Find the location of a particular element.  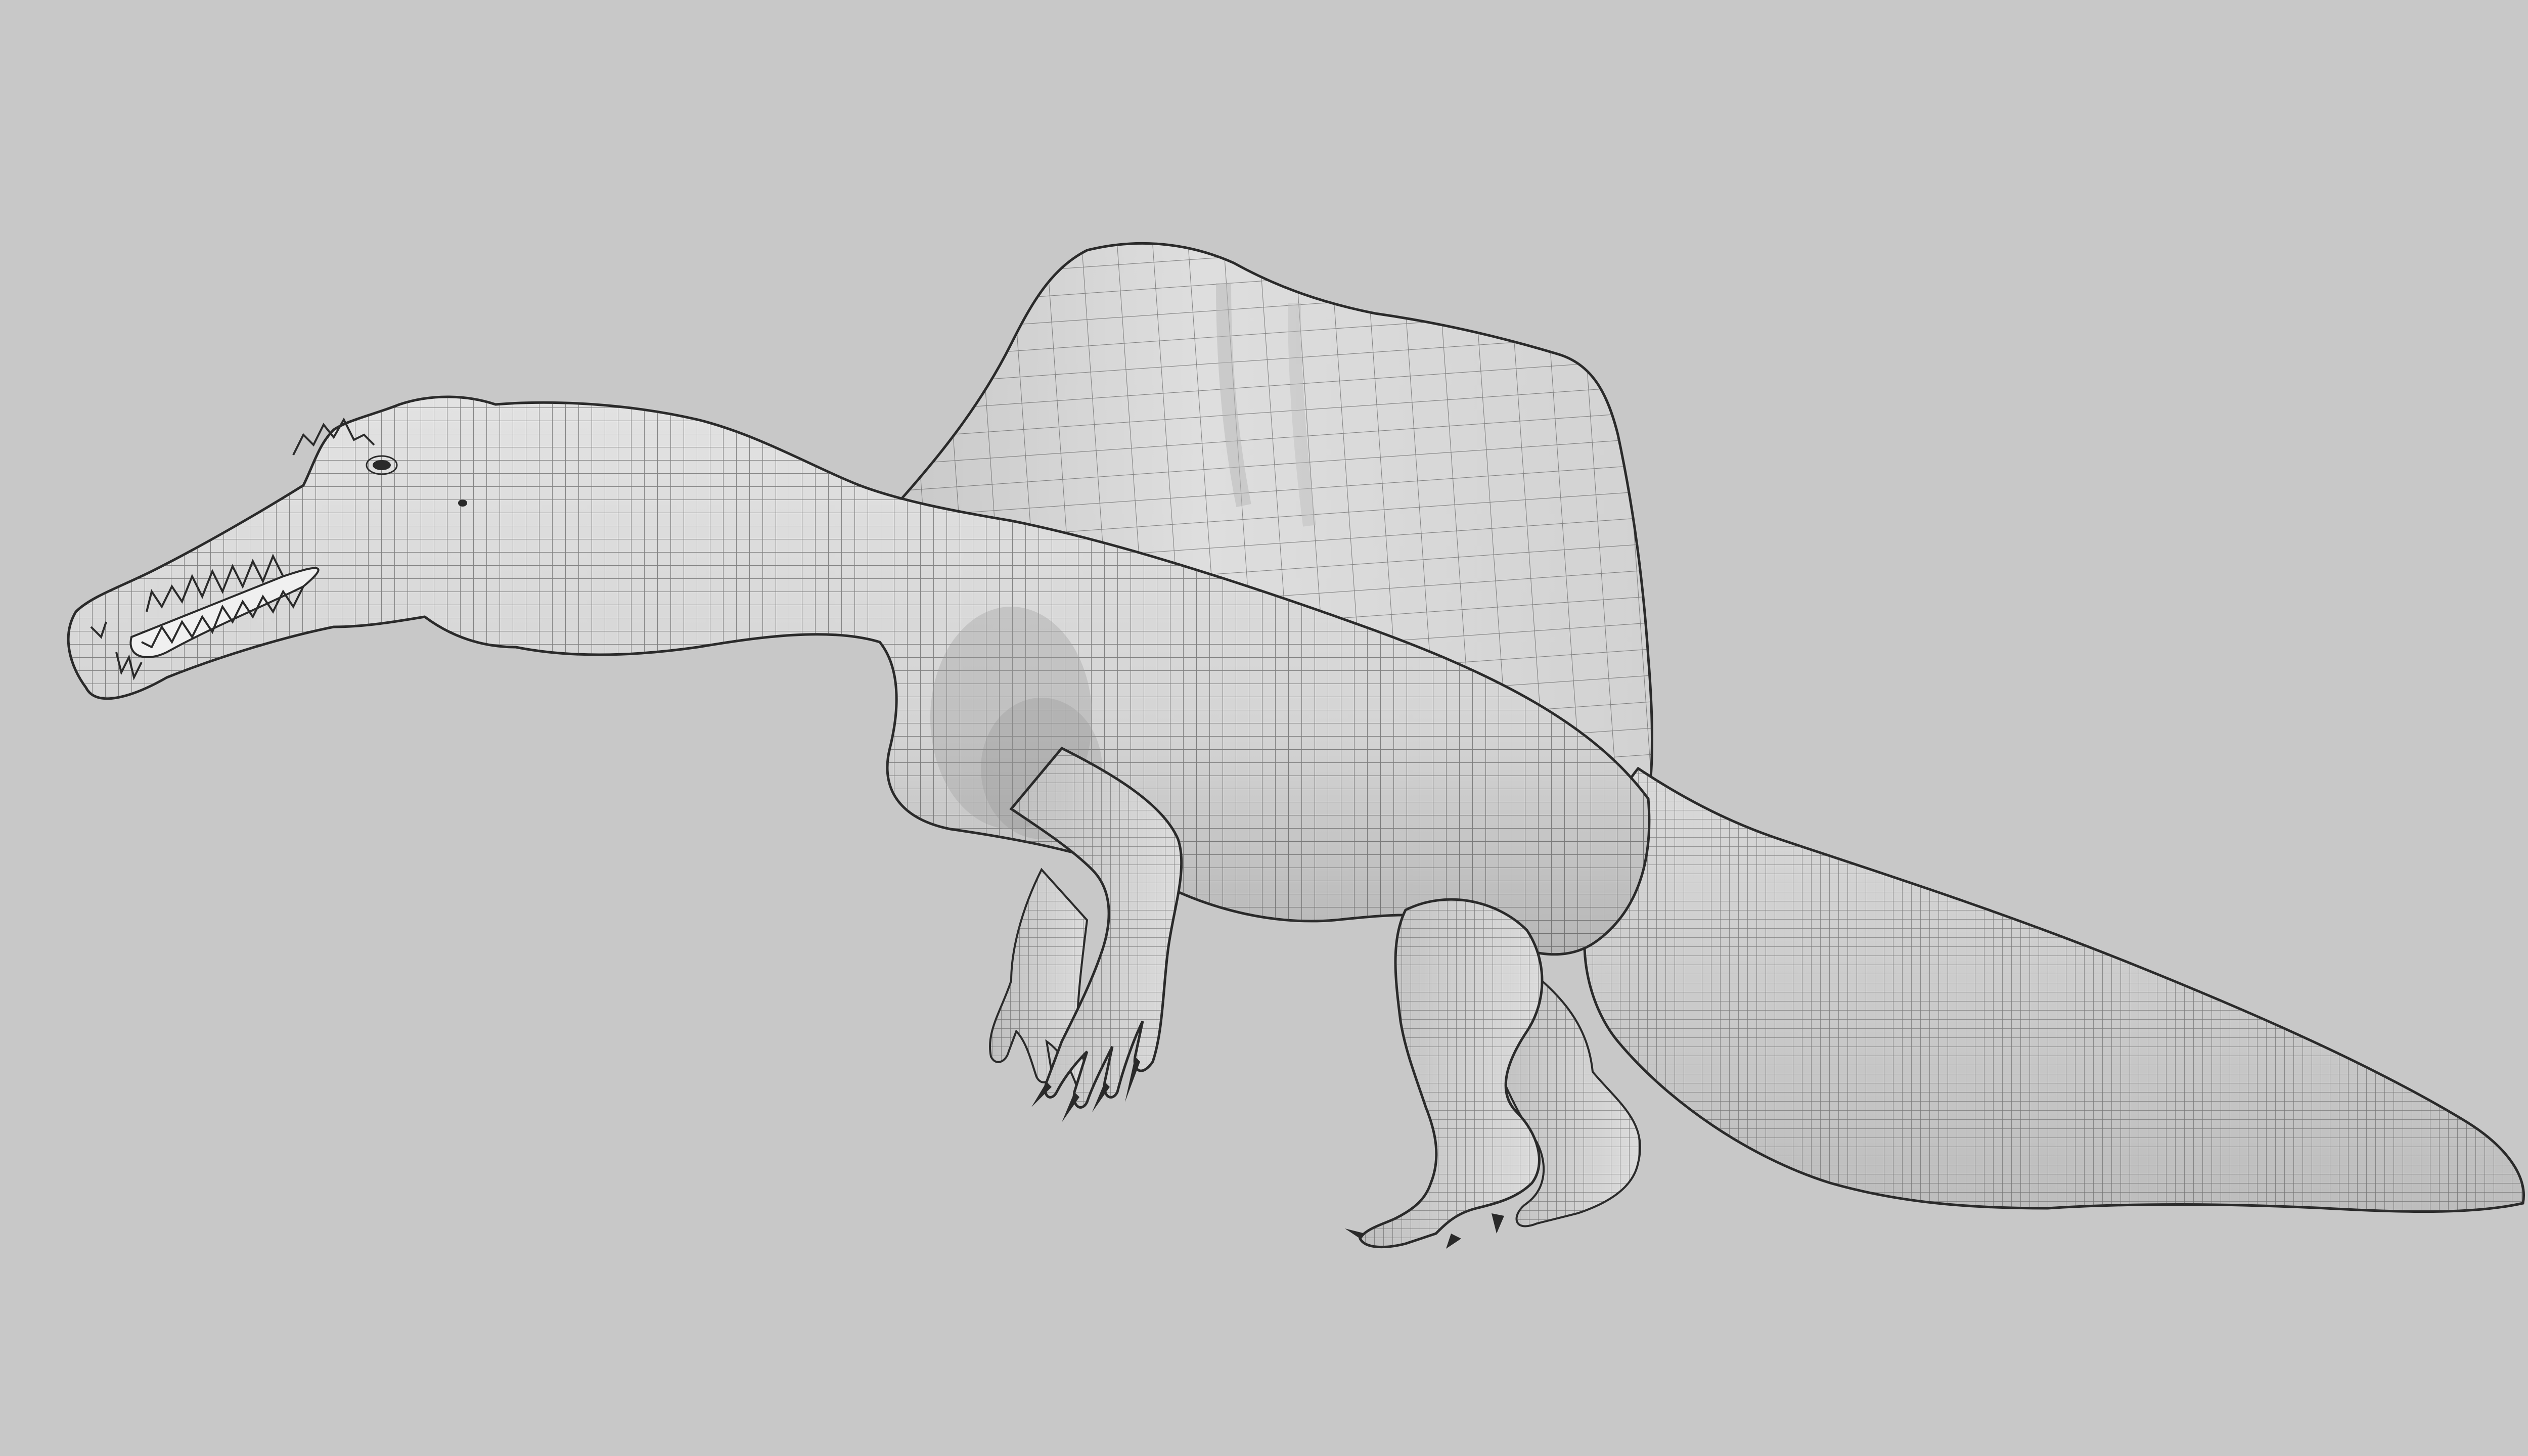

eye-icon is located at coordinates (382, 465).